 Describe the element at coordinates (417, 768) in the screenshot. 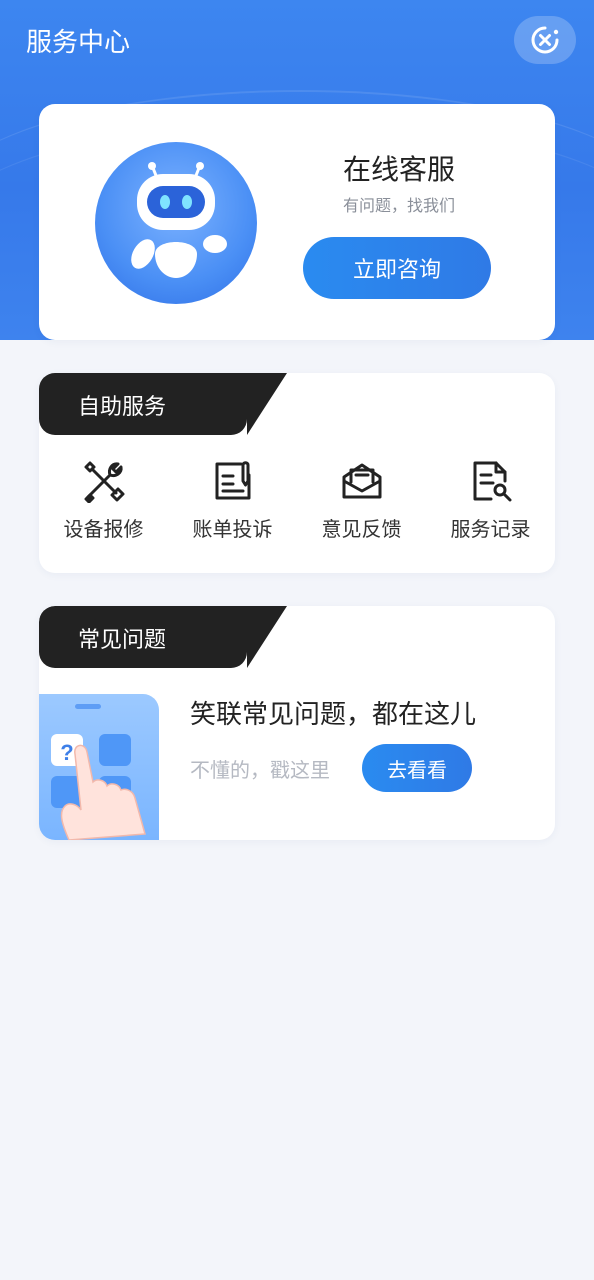

I see `go-see-button: 去看看` at that location.